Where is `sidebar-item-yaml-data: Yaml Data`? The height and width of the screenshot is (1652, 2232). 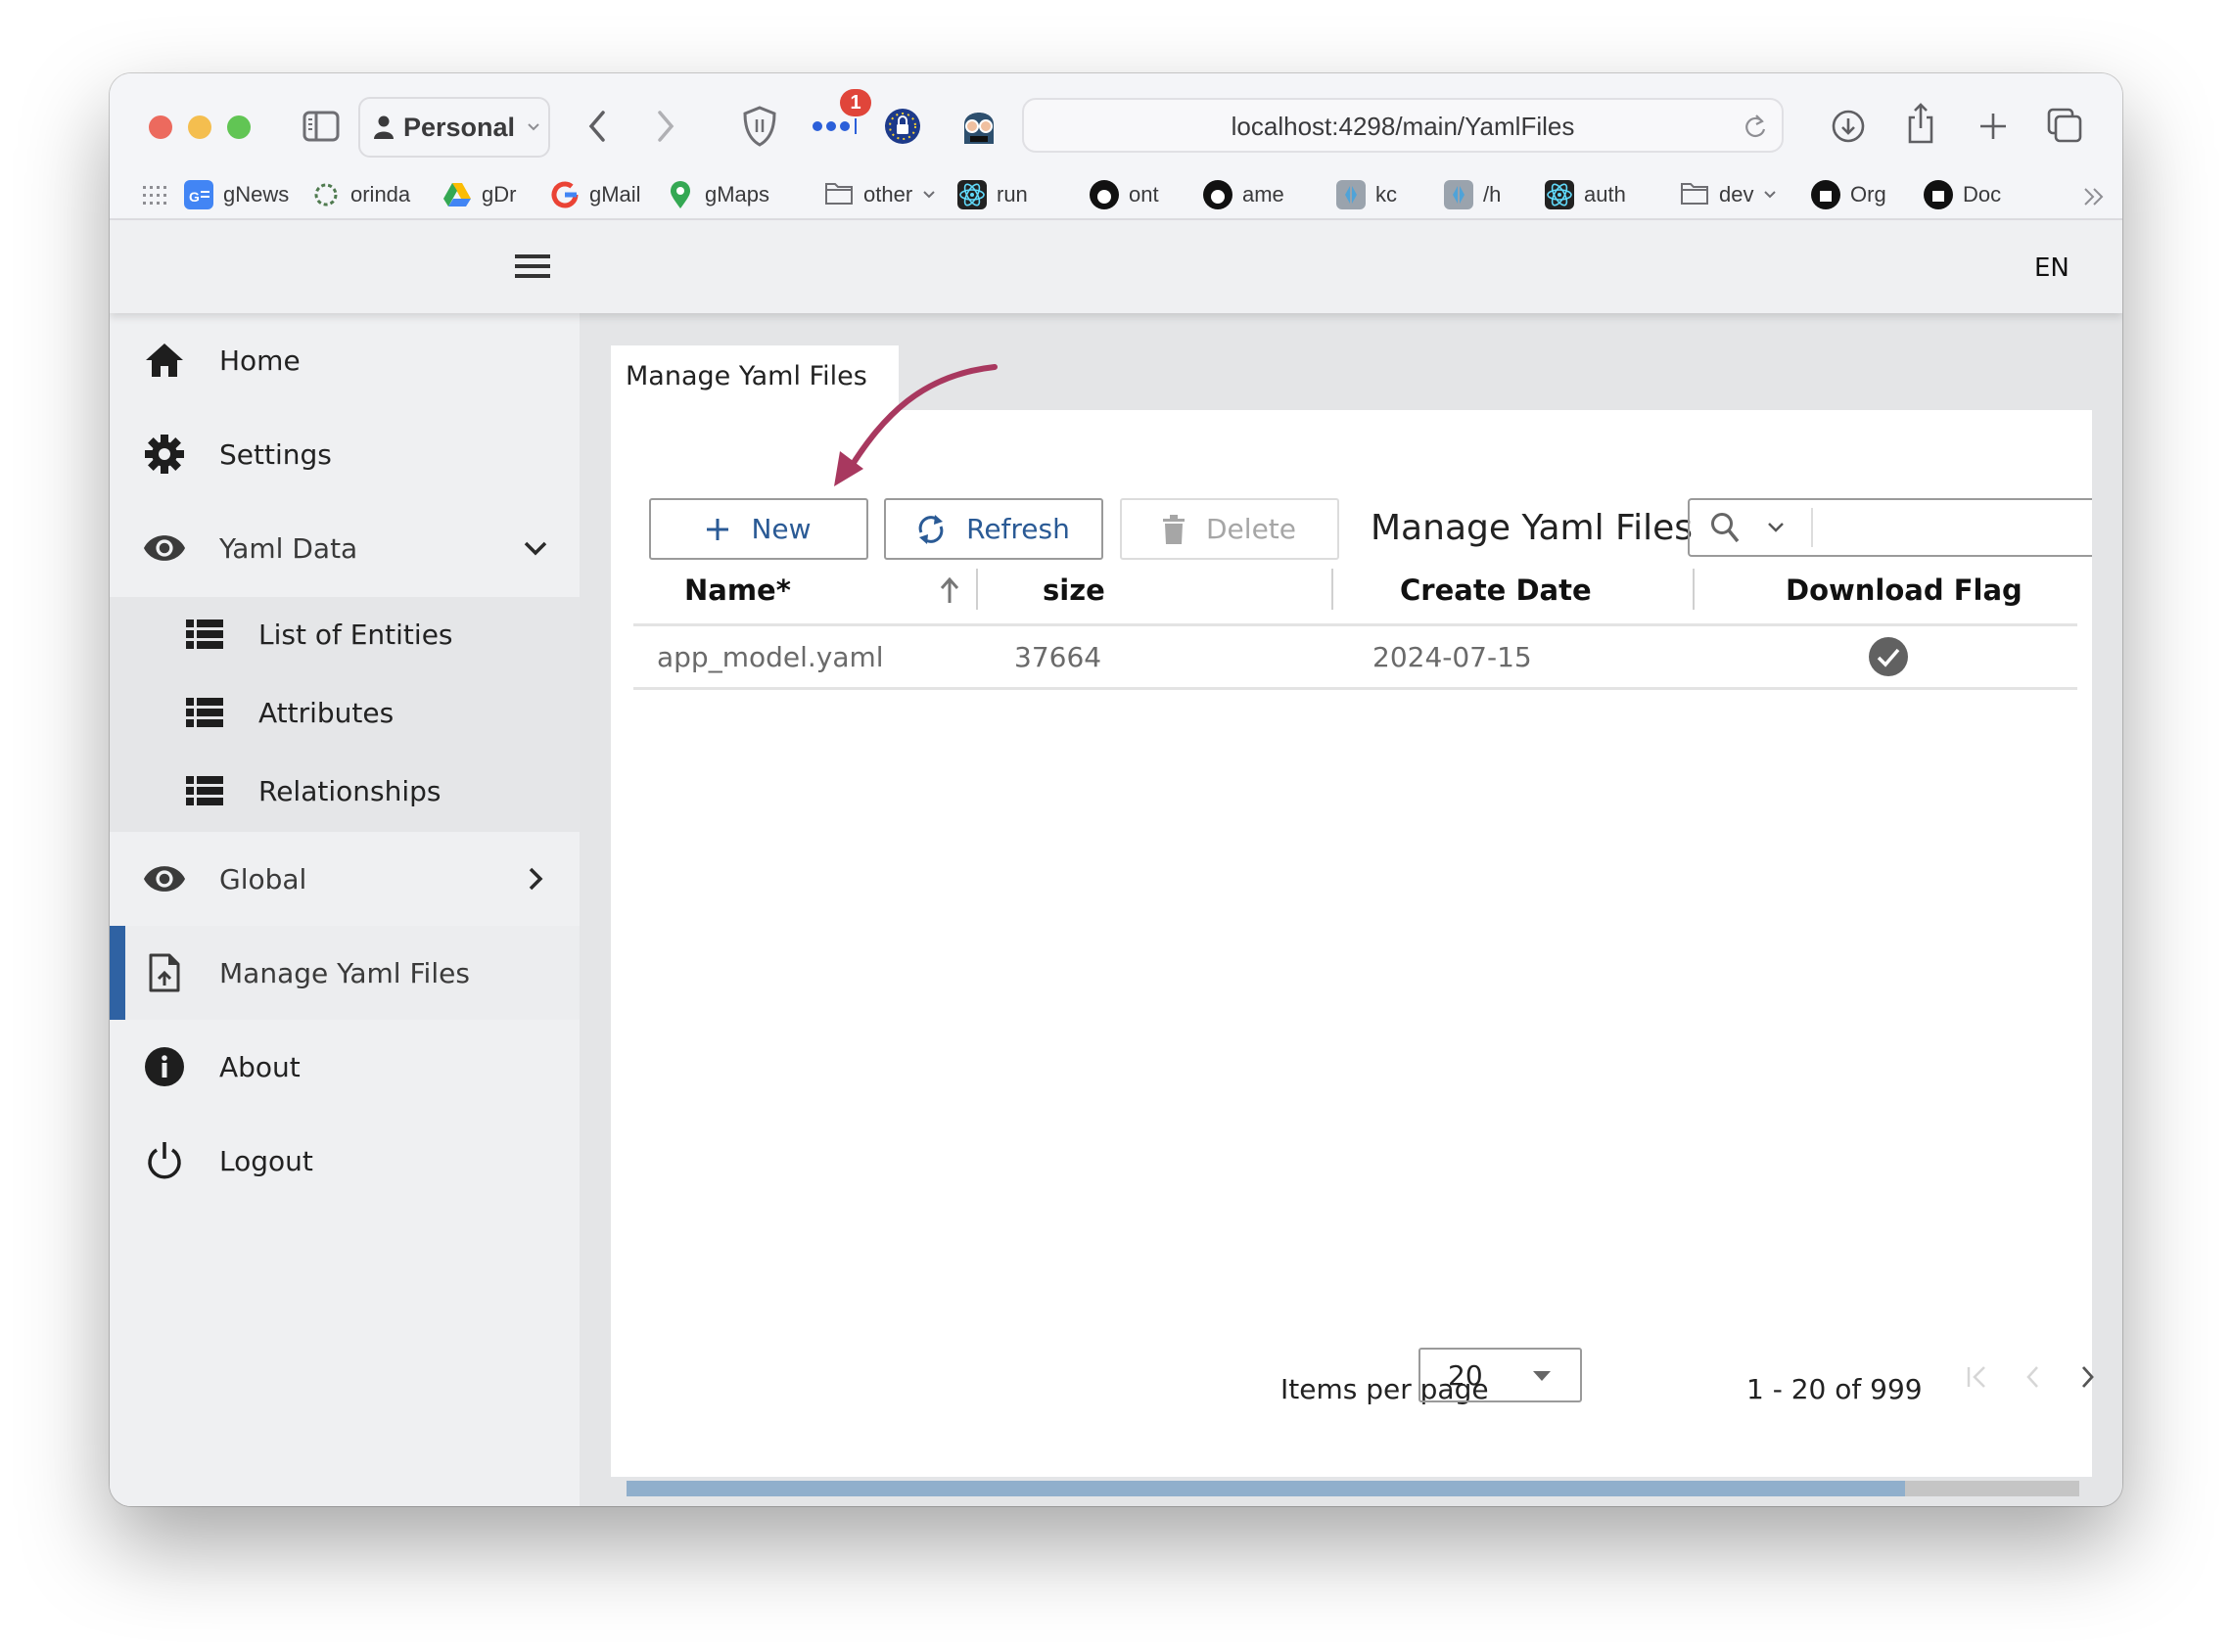
sidebar-item-yaml-data: Yaml Data is located at coordinates (345, 548).